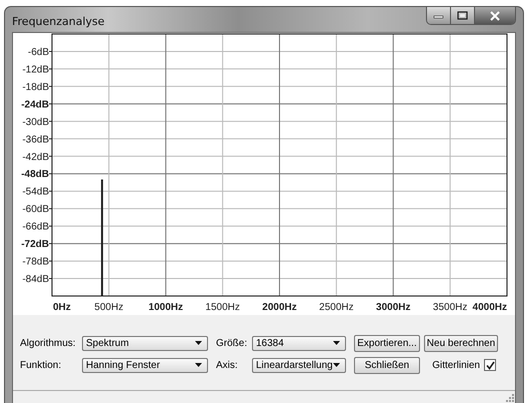 The image size is (528, 403). I want to click on axis-label: 1500Hz, so click(222, 307).